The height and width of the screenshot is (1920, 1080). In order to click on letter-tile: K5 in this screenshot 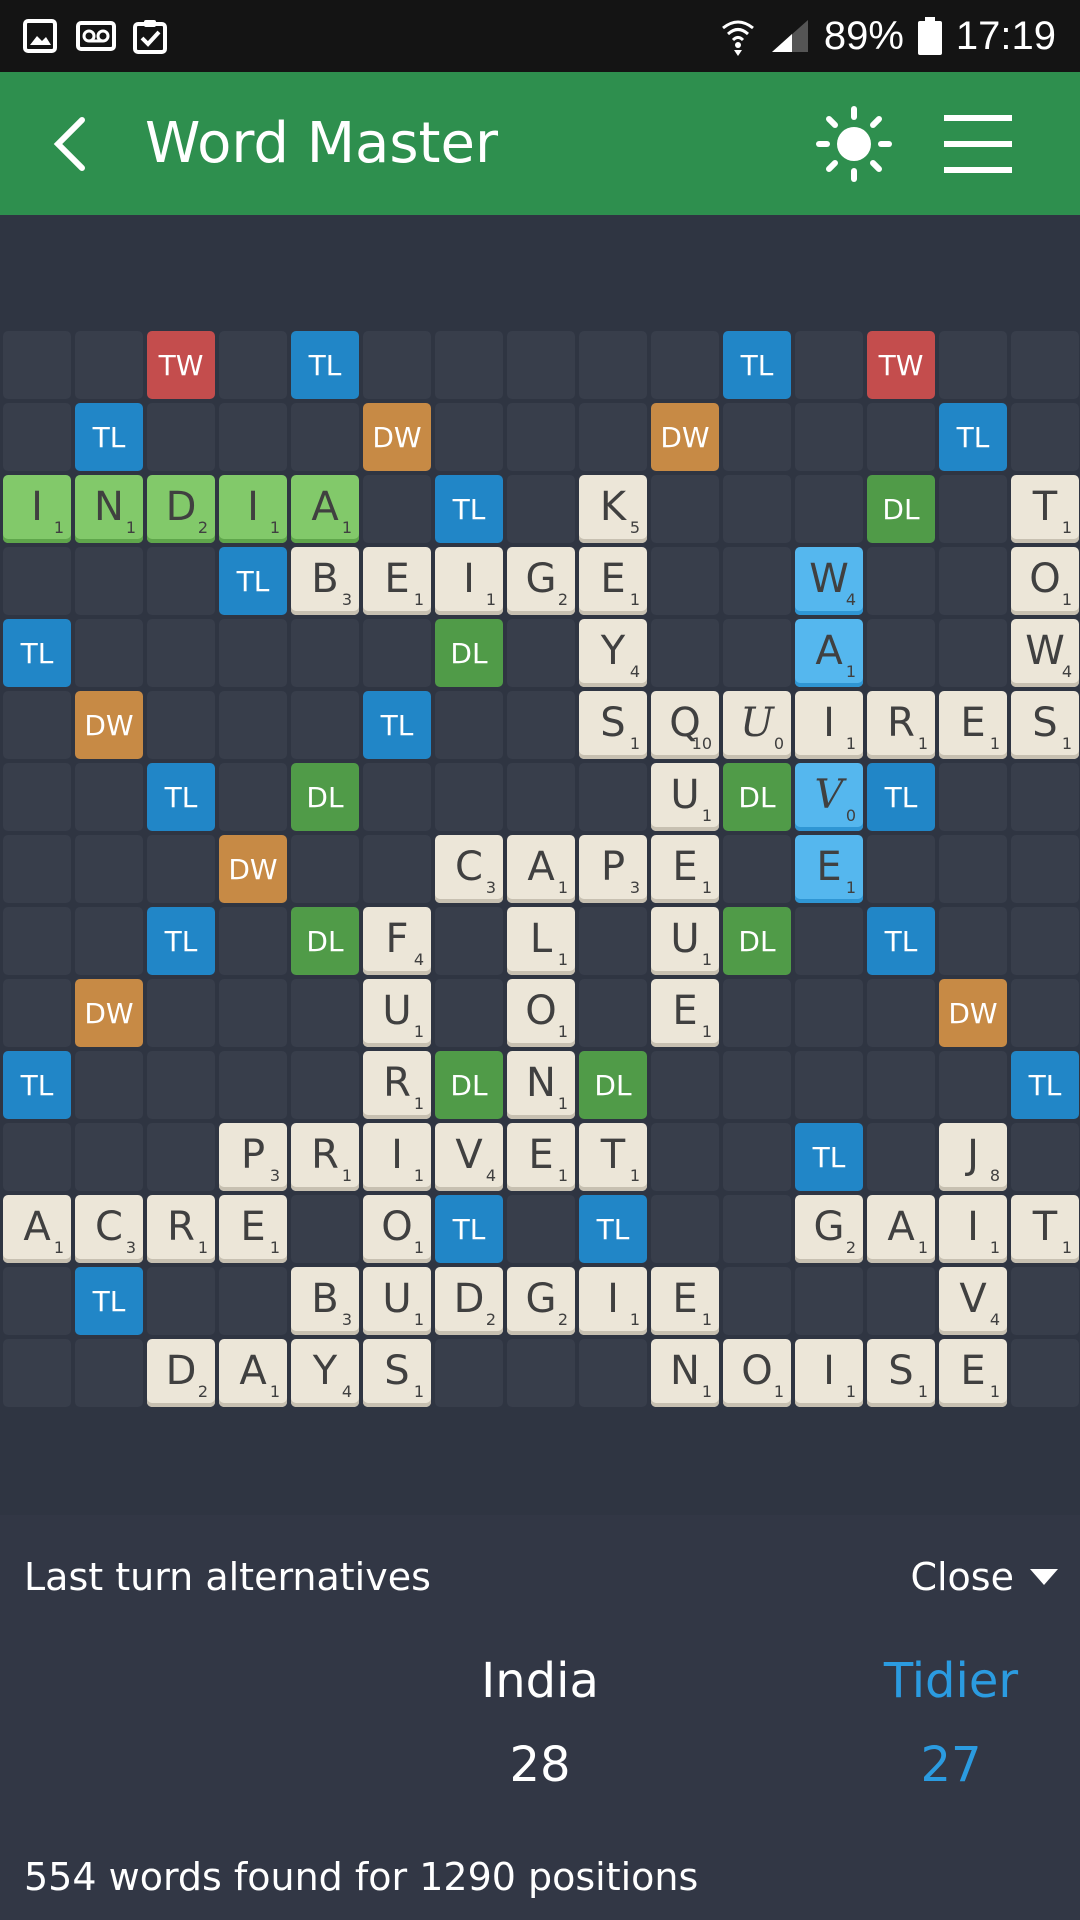, I will do `click(613, 509)`.